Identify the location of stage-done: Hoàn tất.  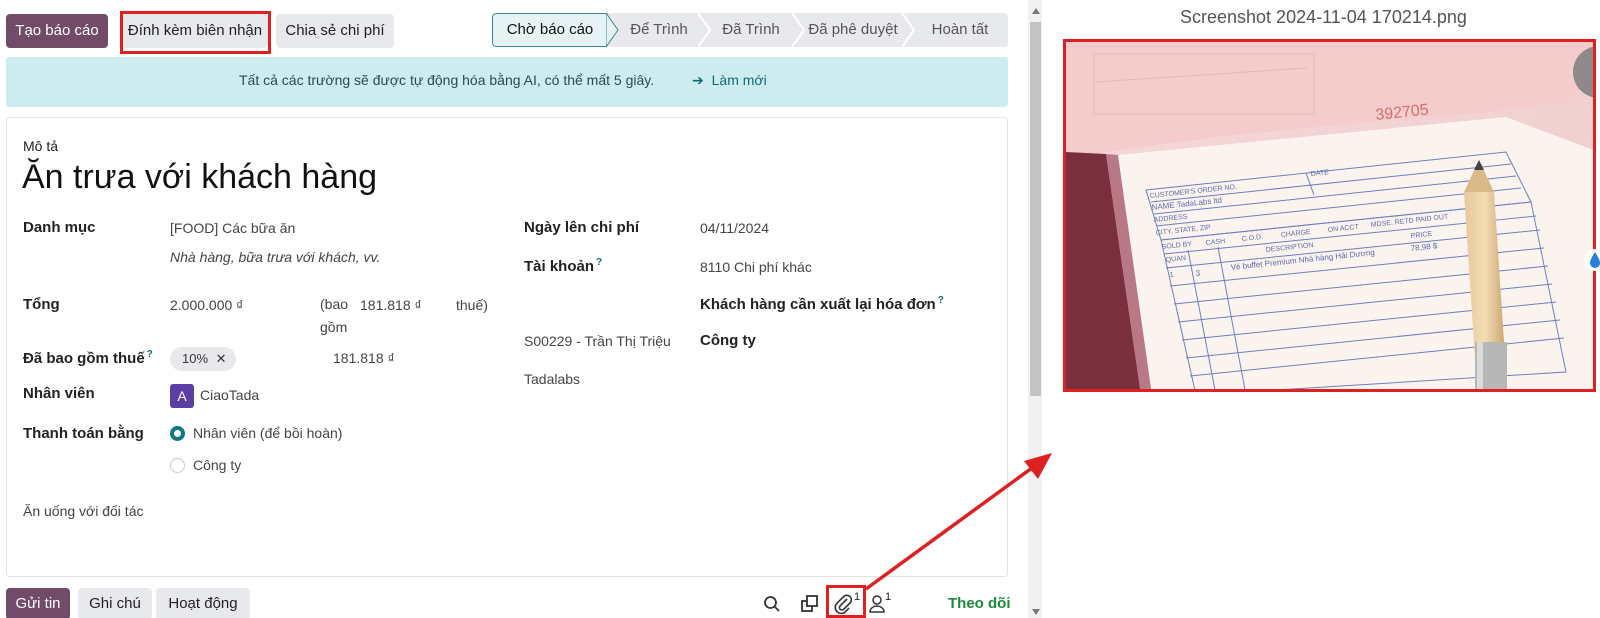
(960, 30).